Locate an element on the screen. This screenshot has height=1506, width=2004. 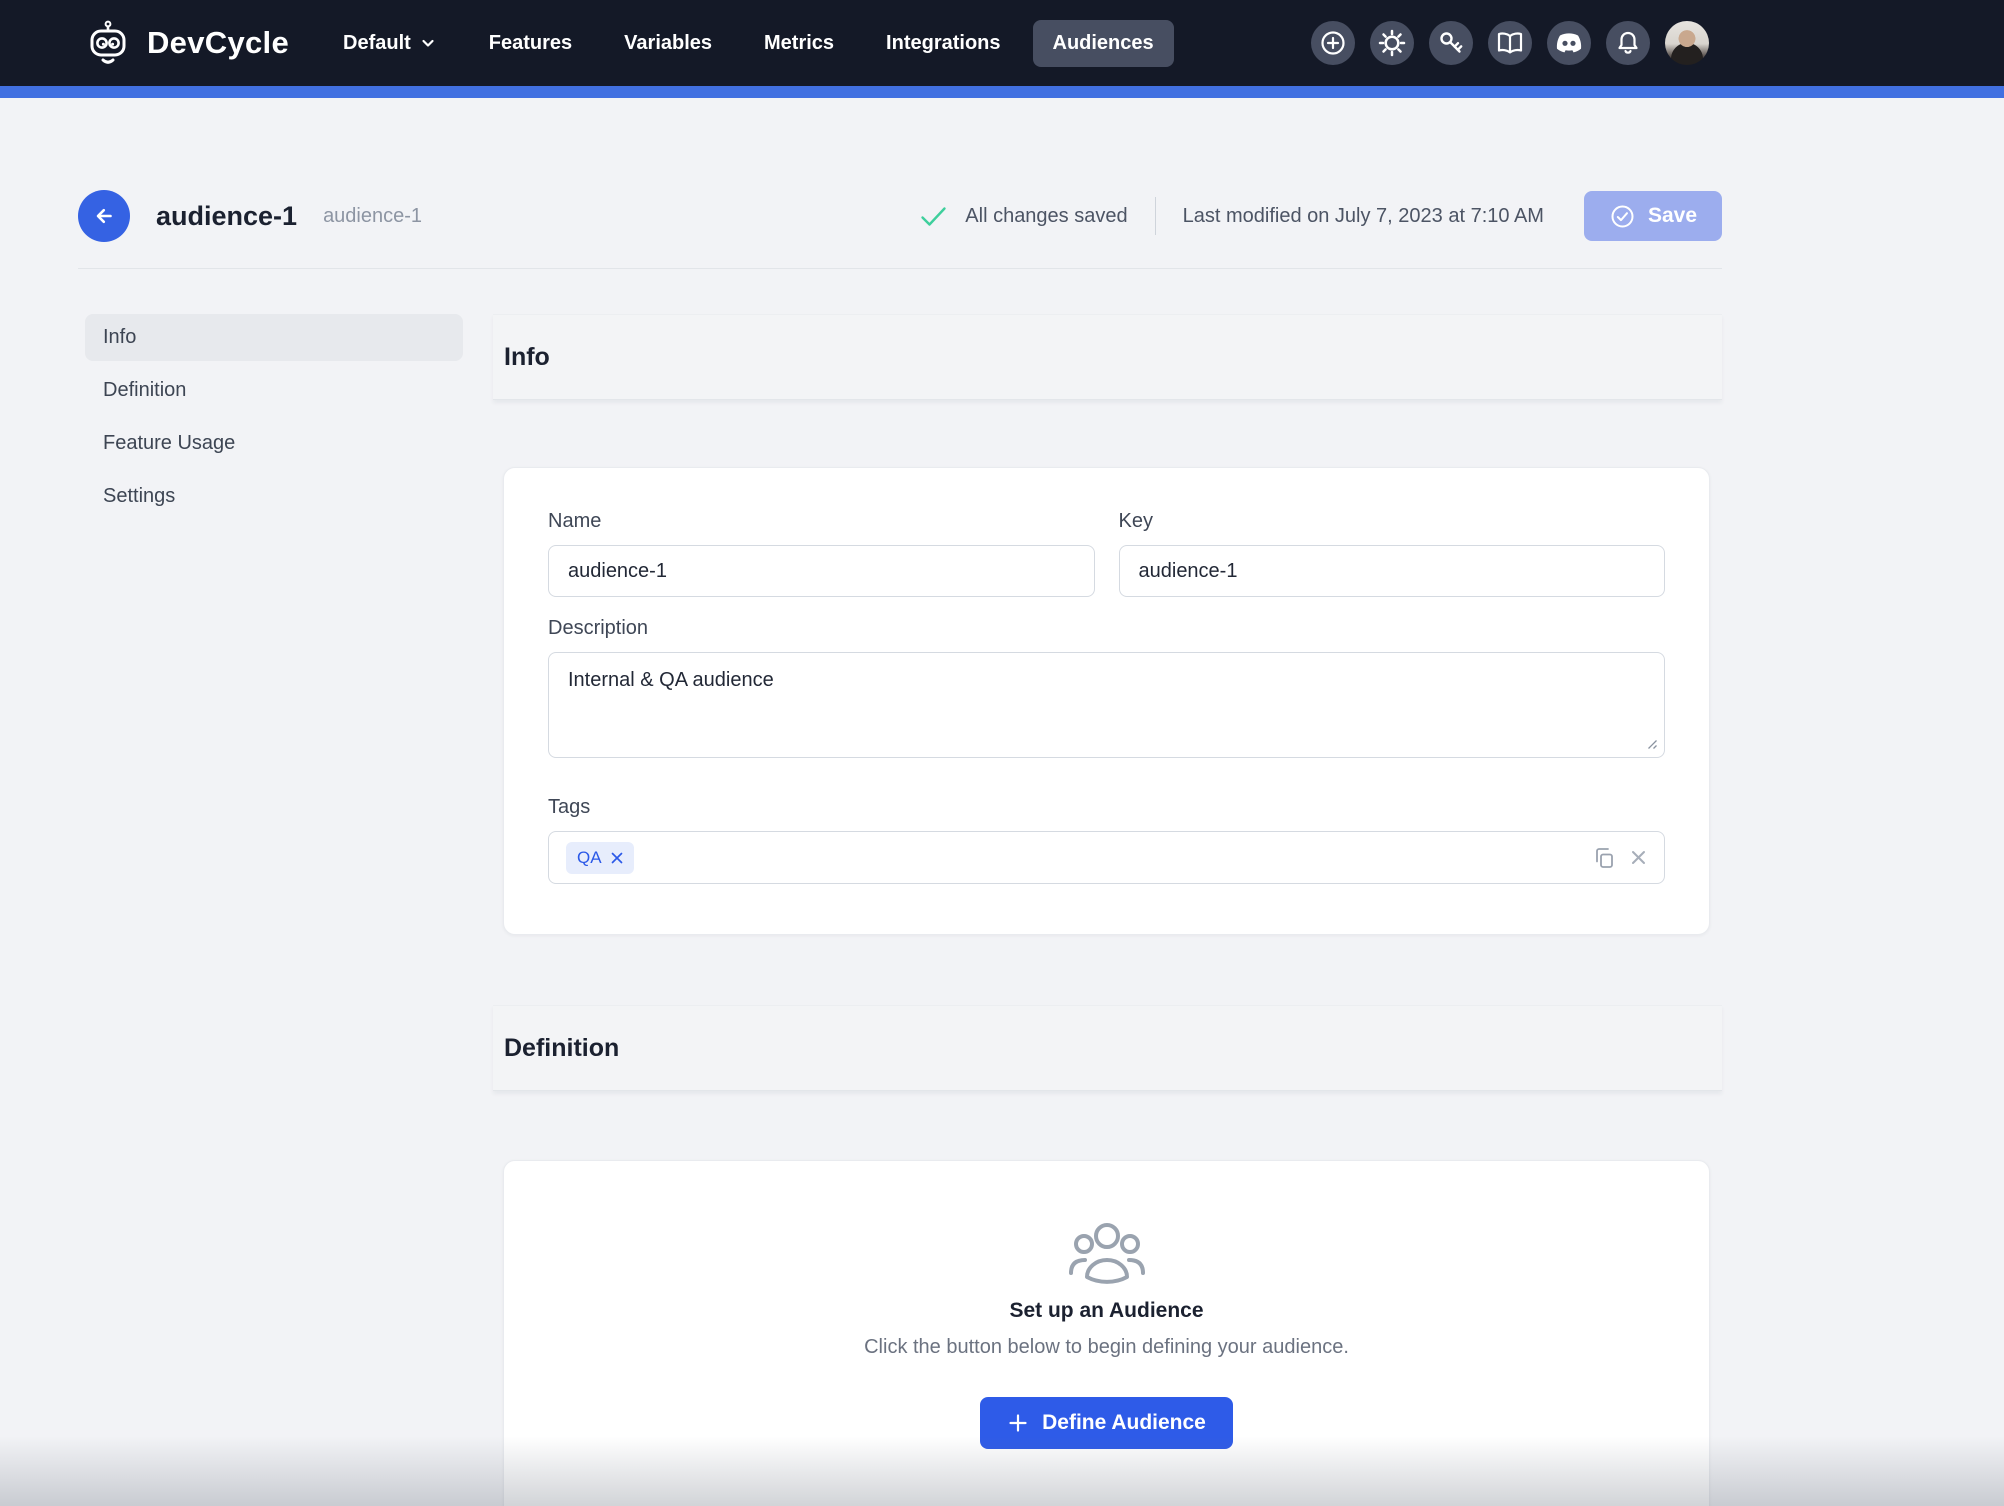
brand-name: DevCycle is located at coordinates (218, 42).